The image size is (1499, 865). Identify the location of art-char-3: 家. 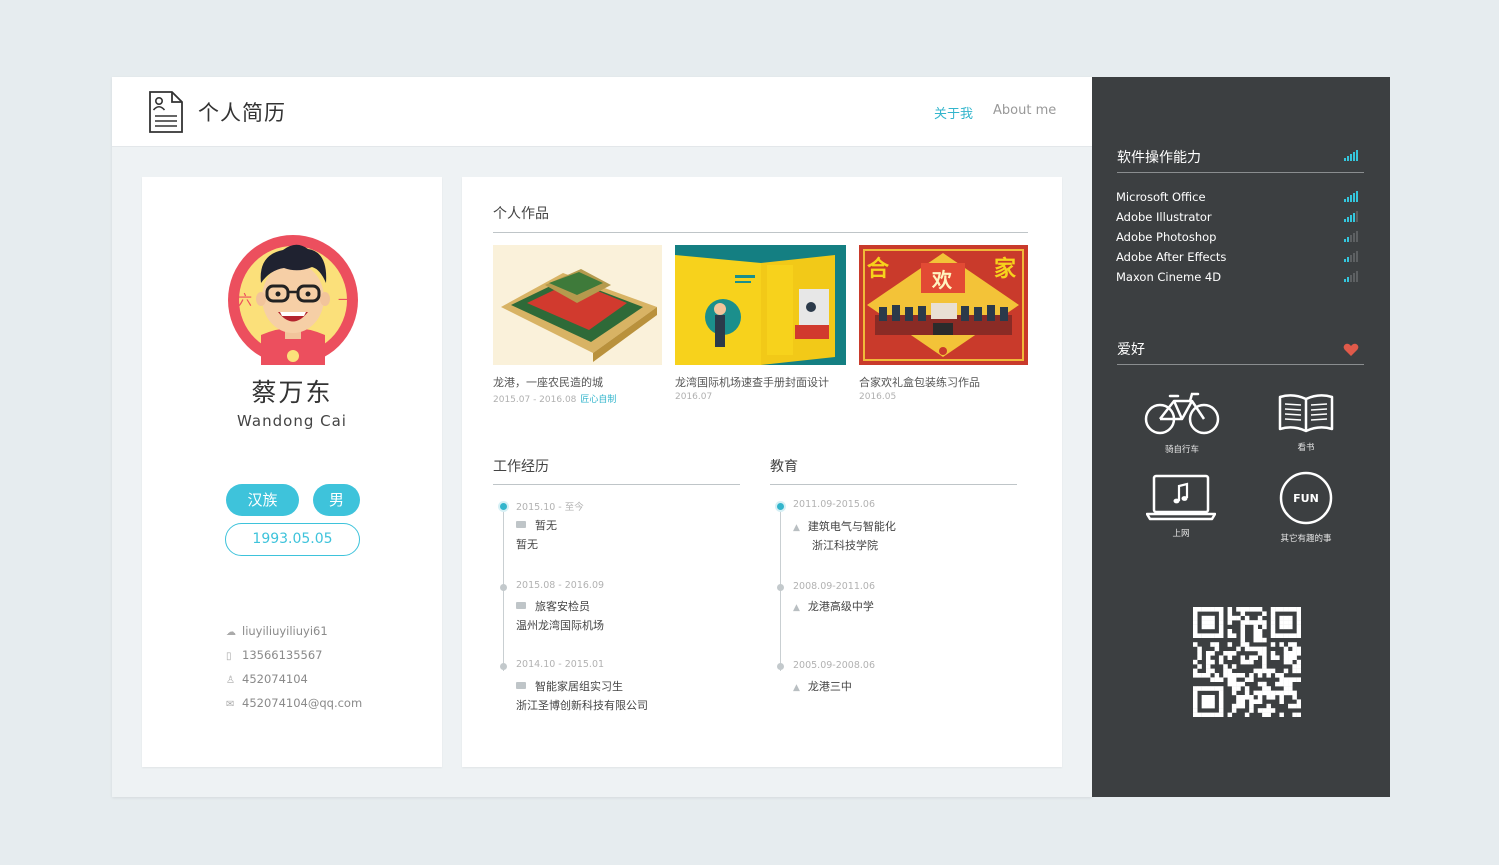
(1005, 269).